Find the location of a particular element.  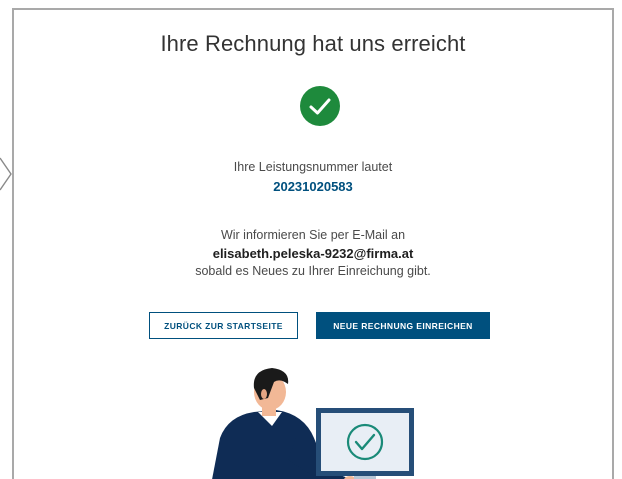

page-title: Ihre Rechnung hat uns erreicht is located at coordinates (313, 43).